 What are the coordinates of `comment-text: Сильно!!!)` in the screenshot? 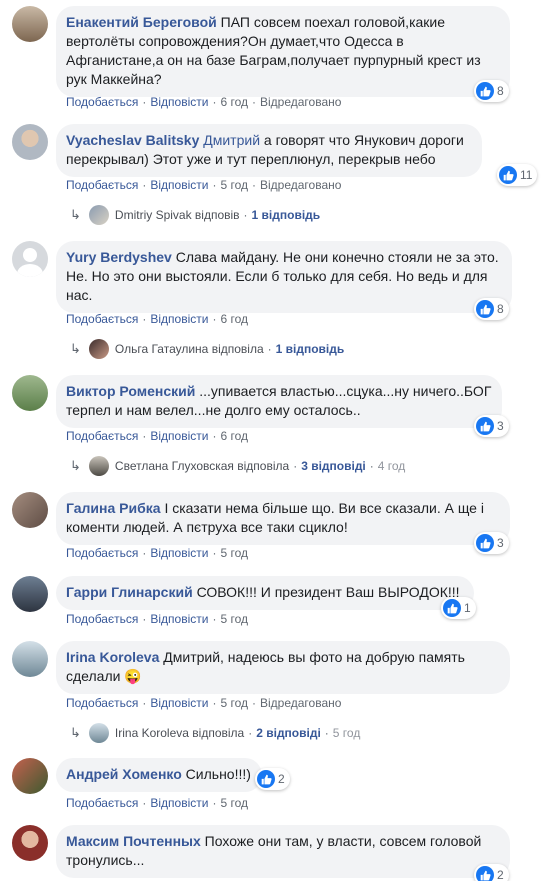 It's located at (218, 774).